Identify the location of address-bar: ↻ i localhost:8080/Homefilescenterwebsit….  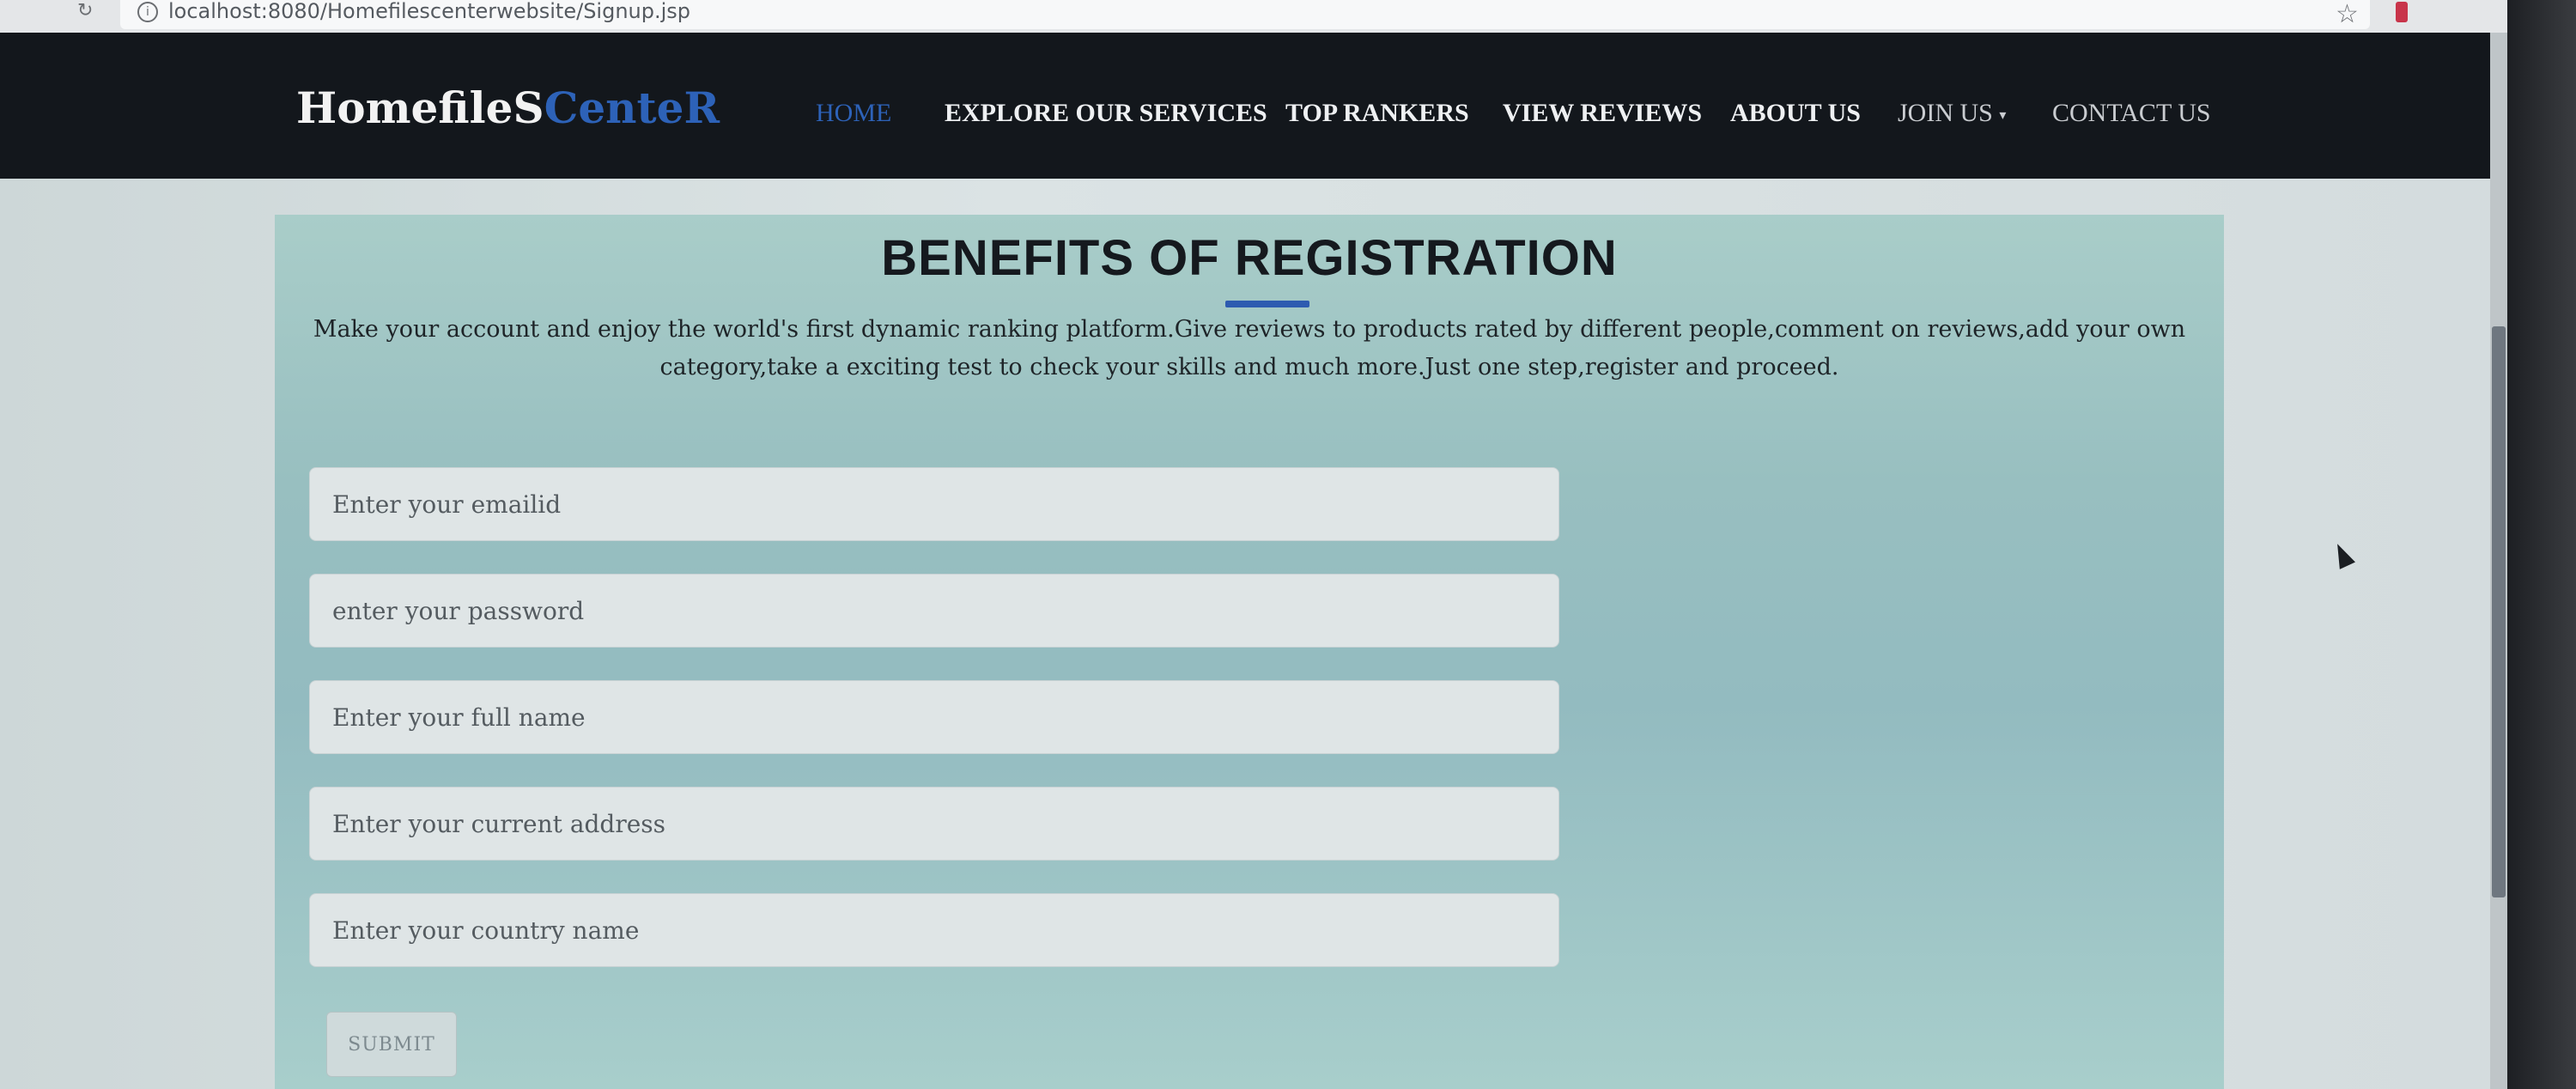
(1254, 17).